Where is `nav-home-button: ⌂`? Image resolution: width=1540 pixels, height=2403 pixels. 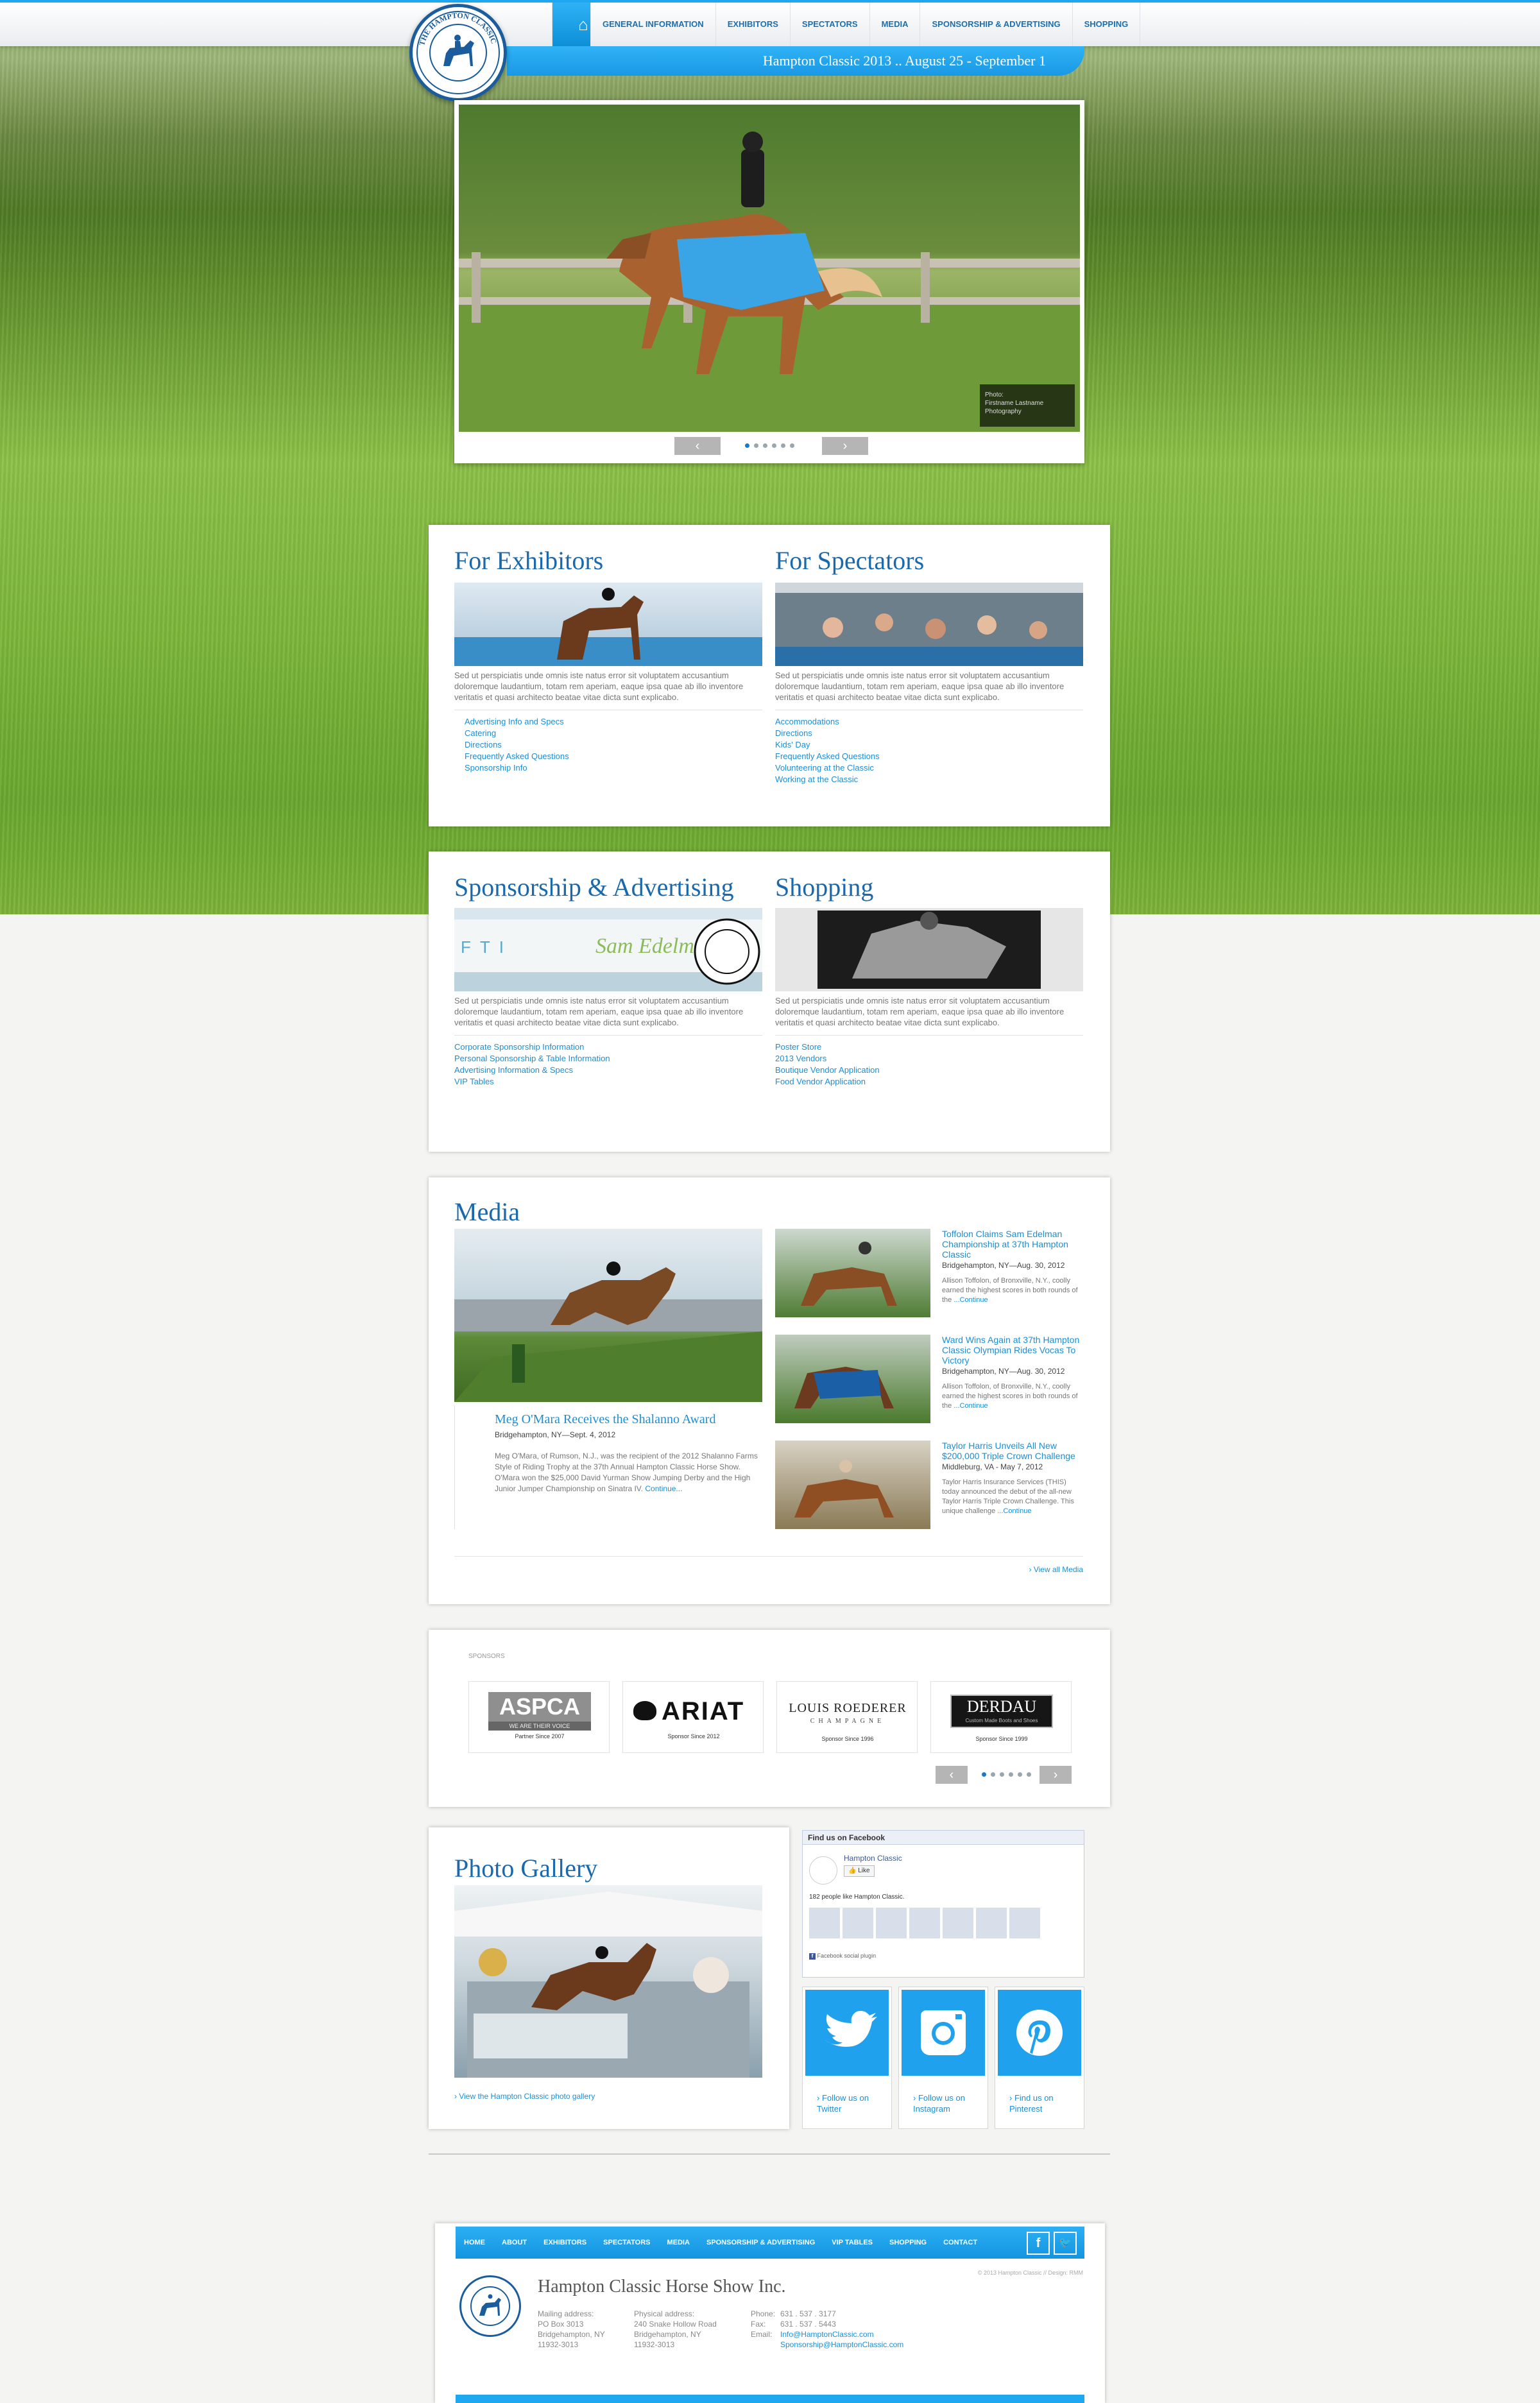
nav-home-button: ⌂ is located at coordinates (571, 24).